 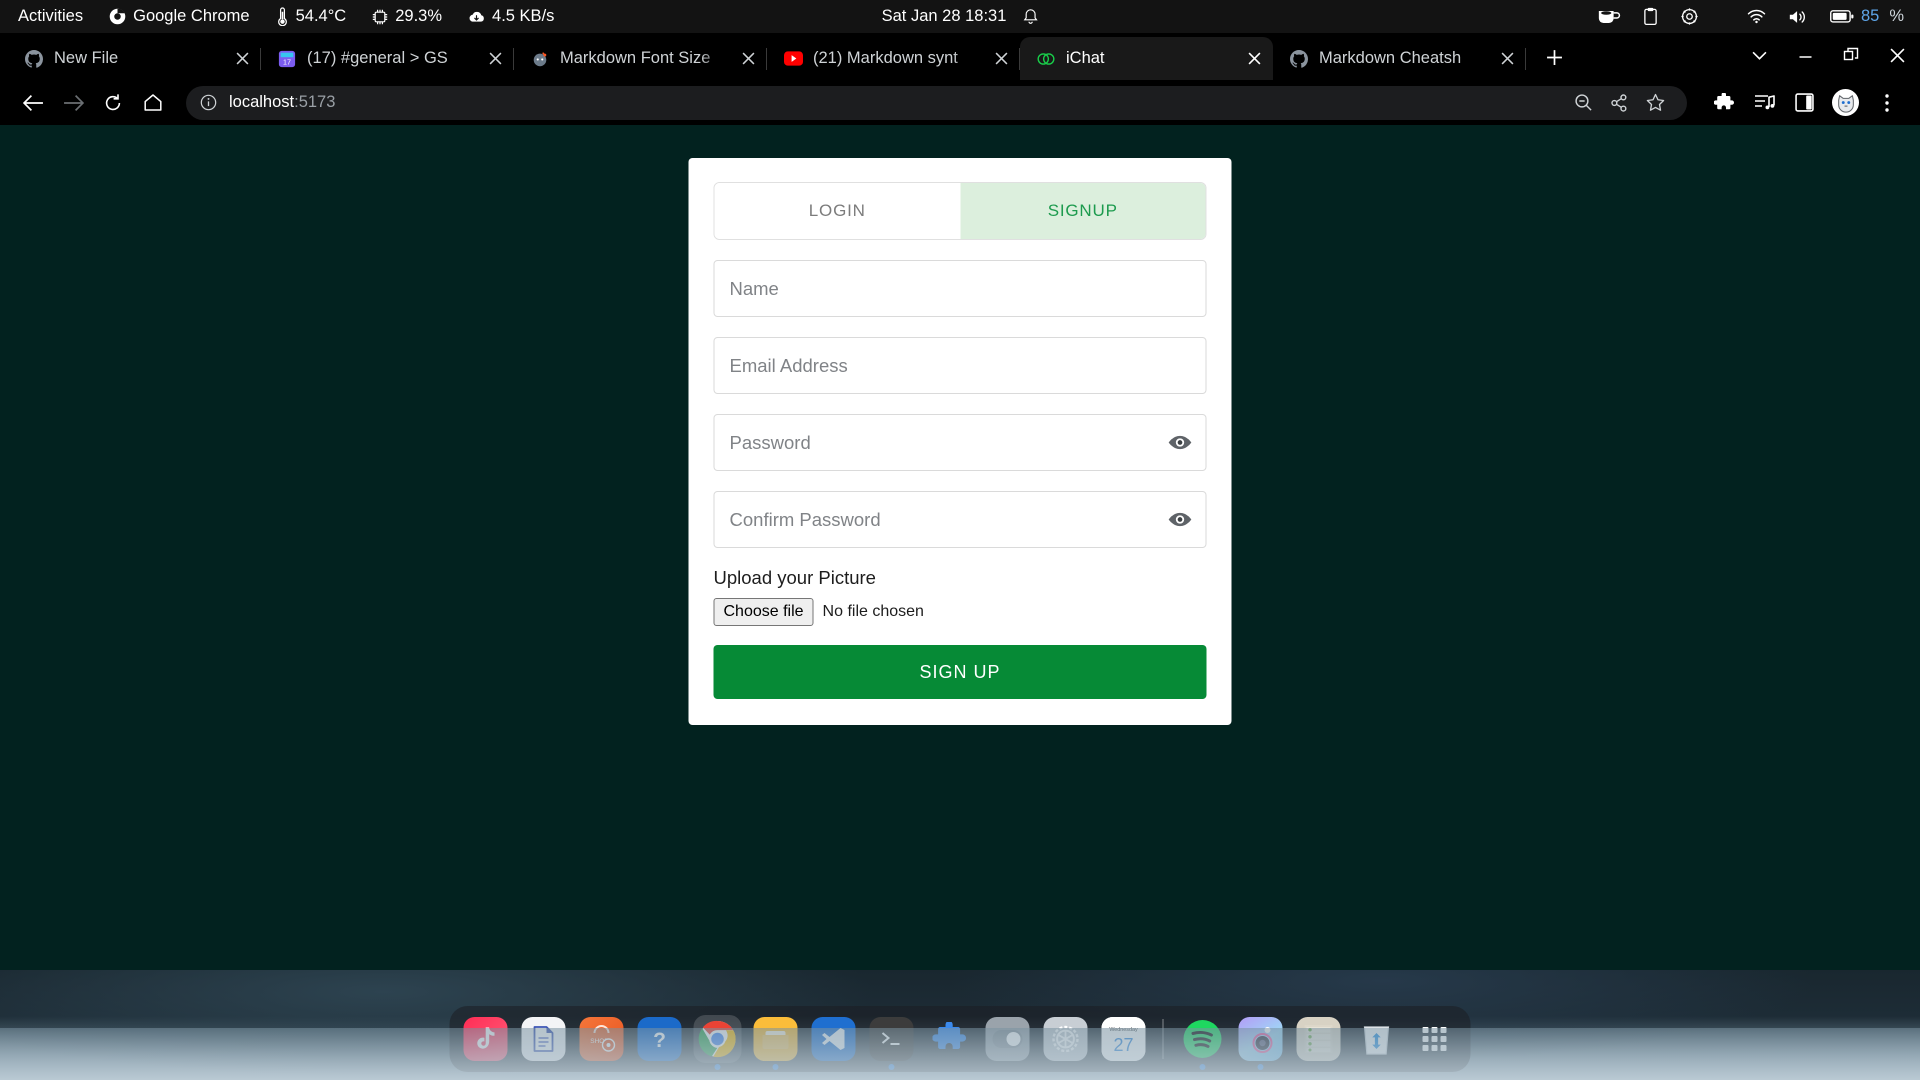 I want to click on sign-up-button: SIGN UP, so click(x=960, y=672).